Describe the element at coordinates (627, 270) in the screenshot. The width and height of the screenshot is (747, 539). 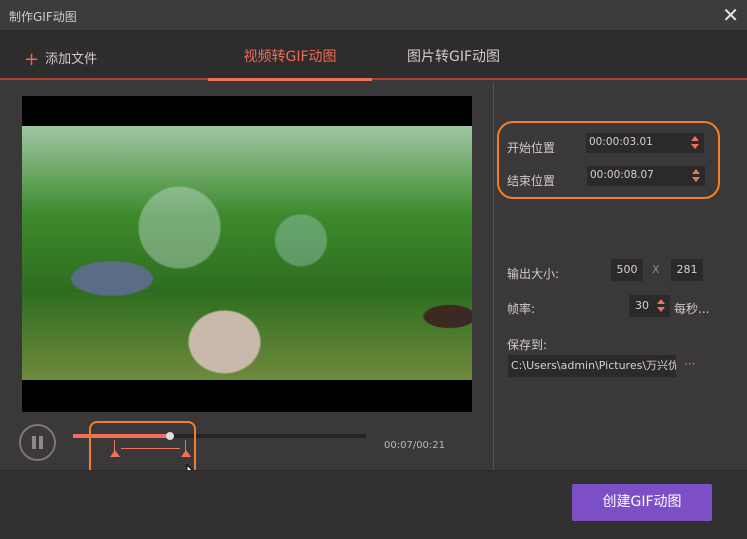
I see `width-input: 500` at that location.